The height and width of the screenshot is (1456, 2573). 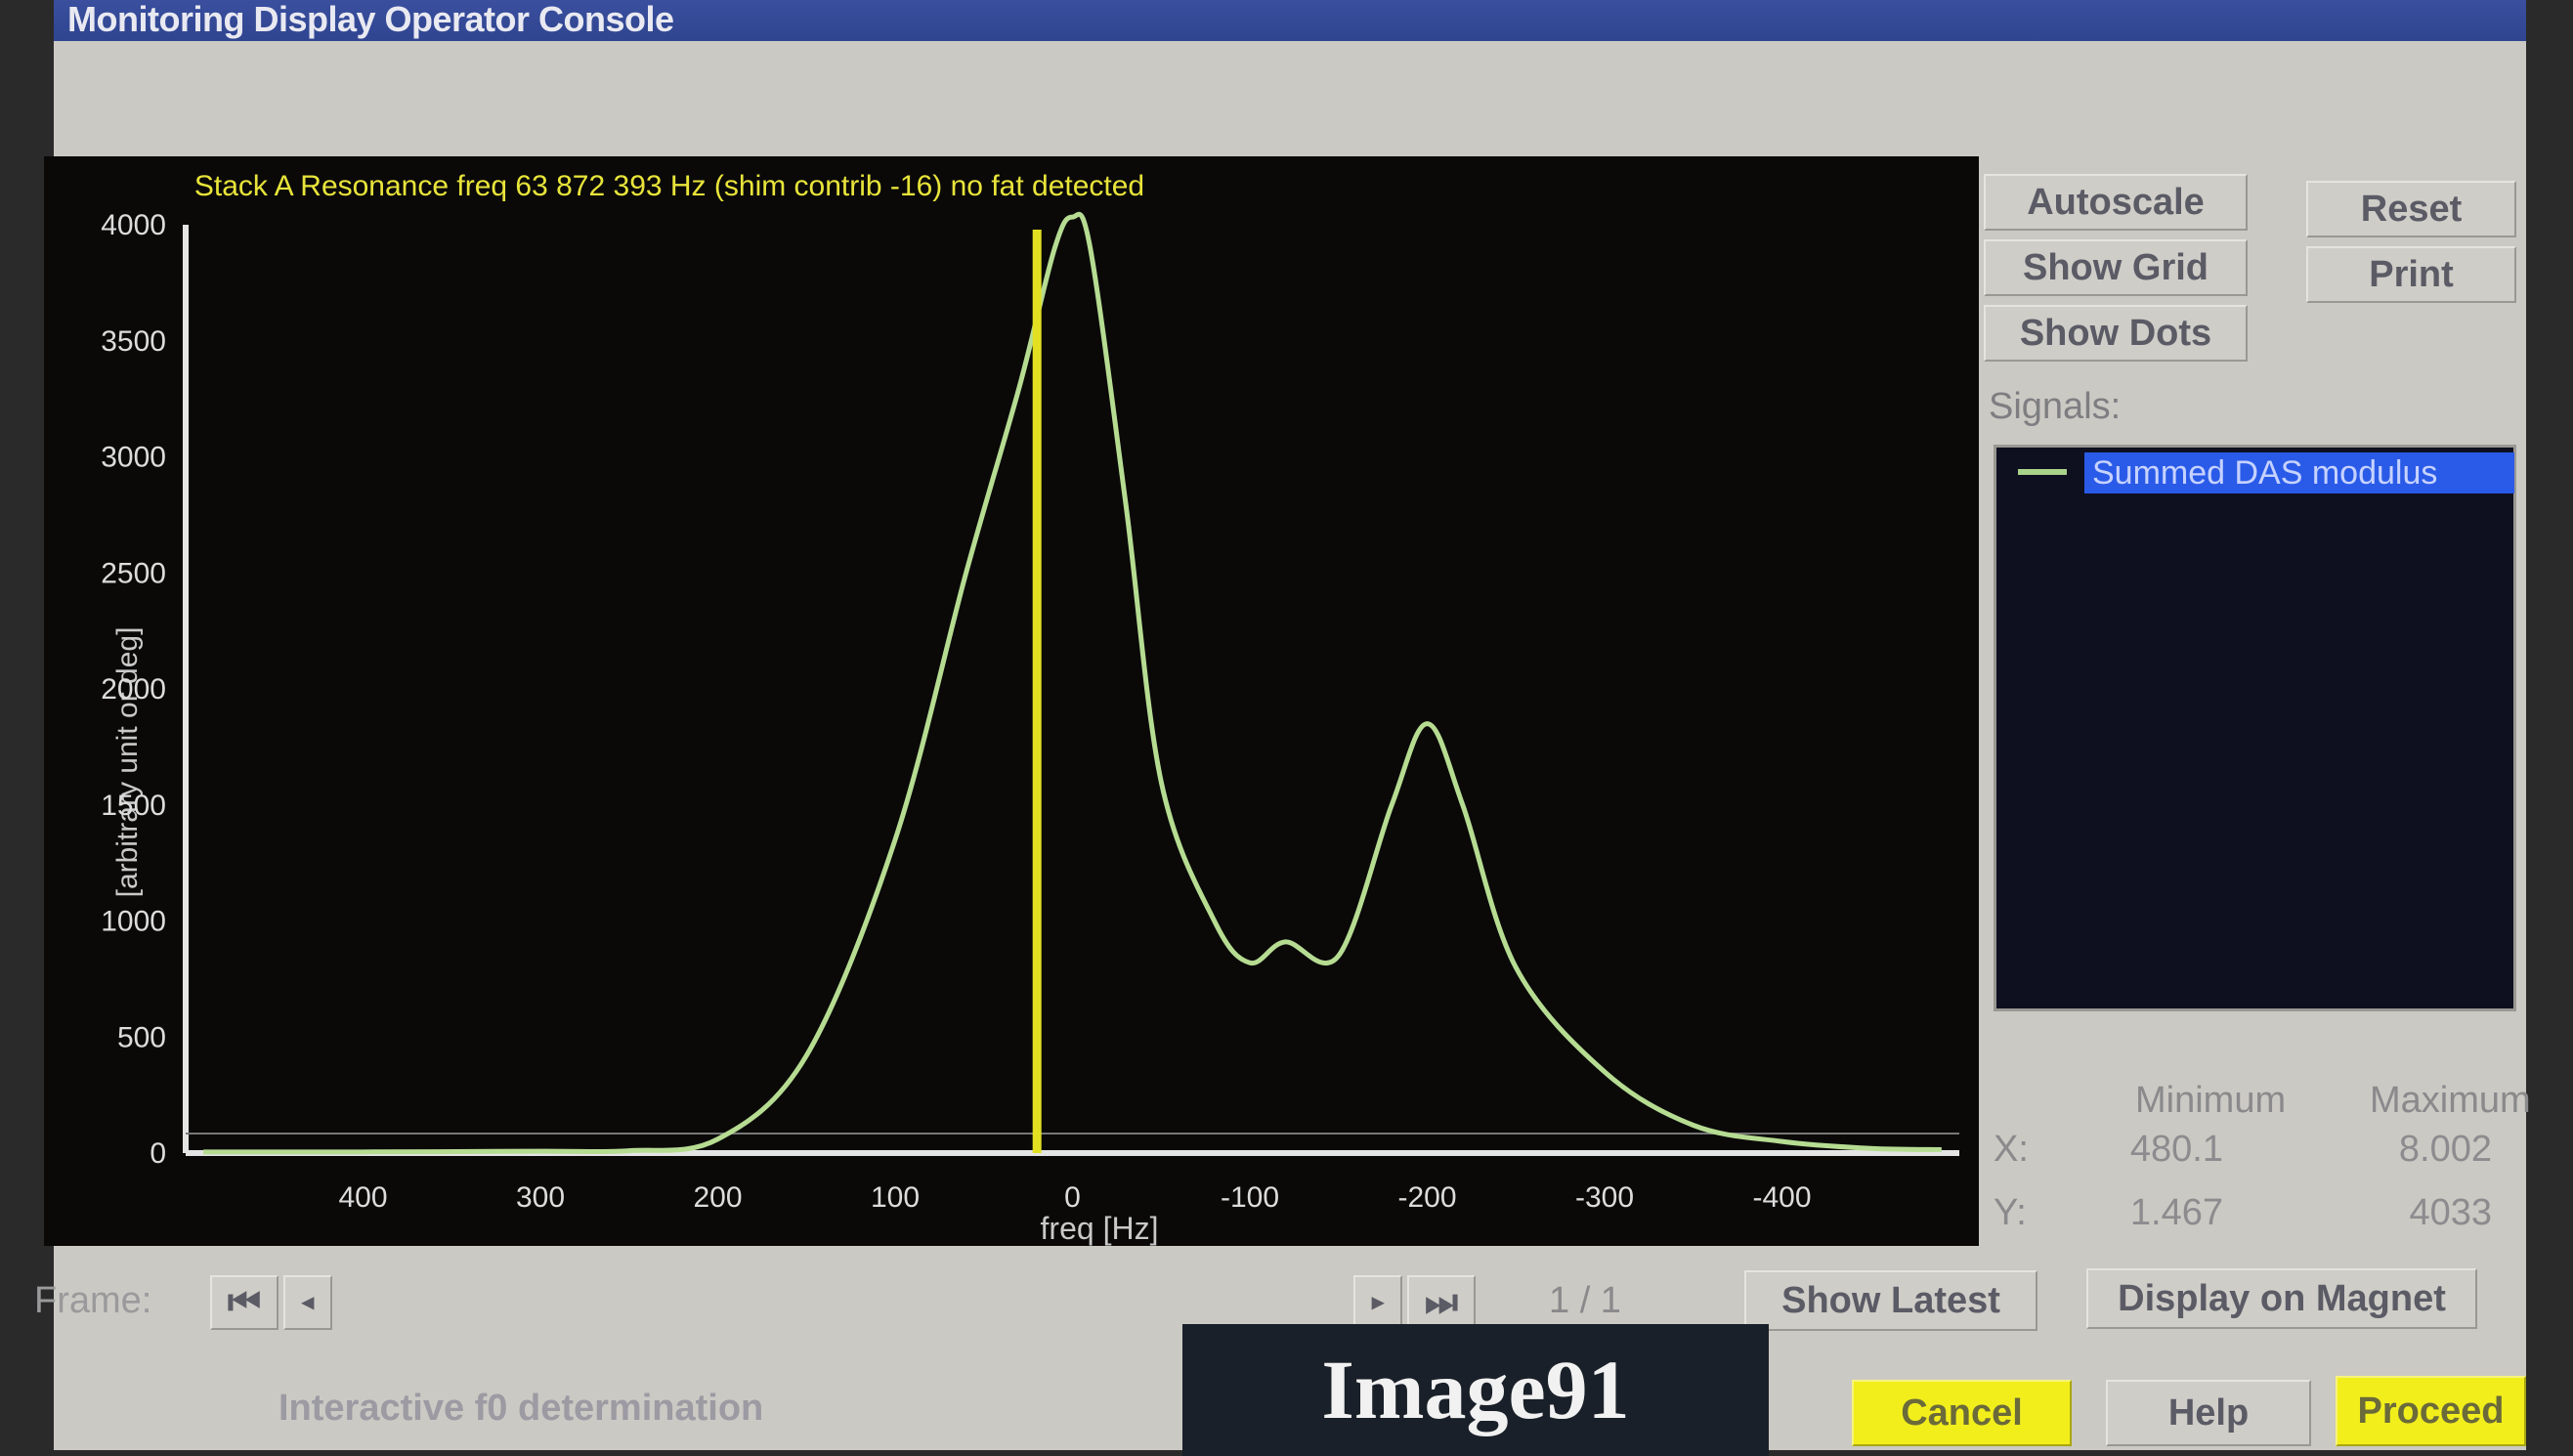 I want to click on x-tick-label: -200, so click(x=1426, y=1197).